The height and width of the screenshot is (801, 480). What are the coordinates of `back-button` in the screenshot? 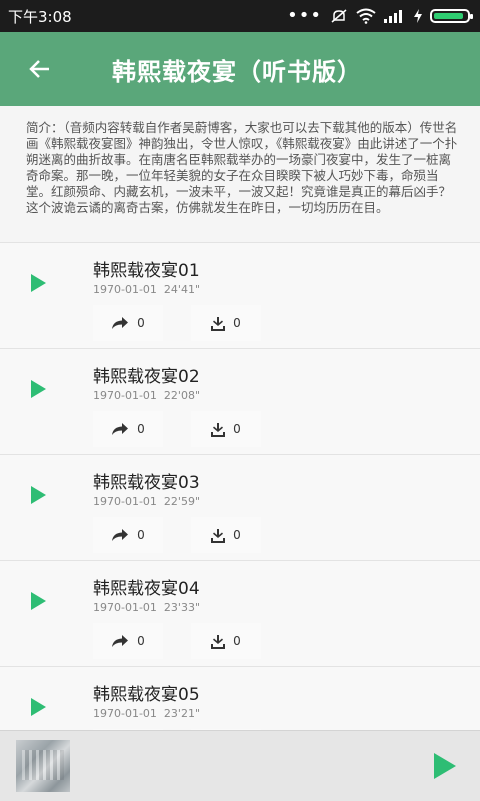 It's located at (40, 69).